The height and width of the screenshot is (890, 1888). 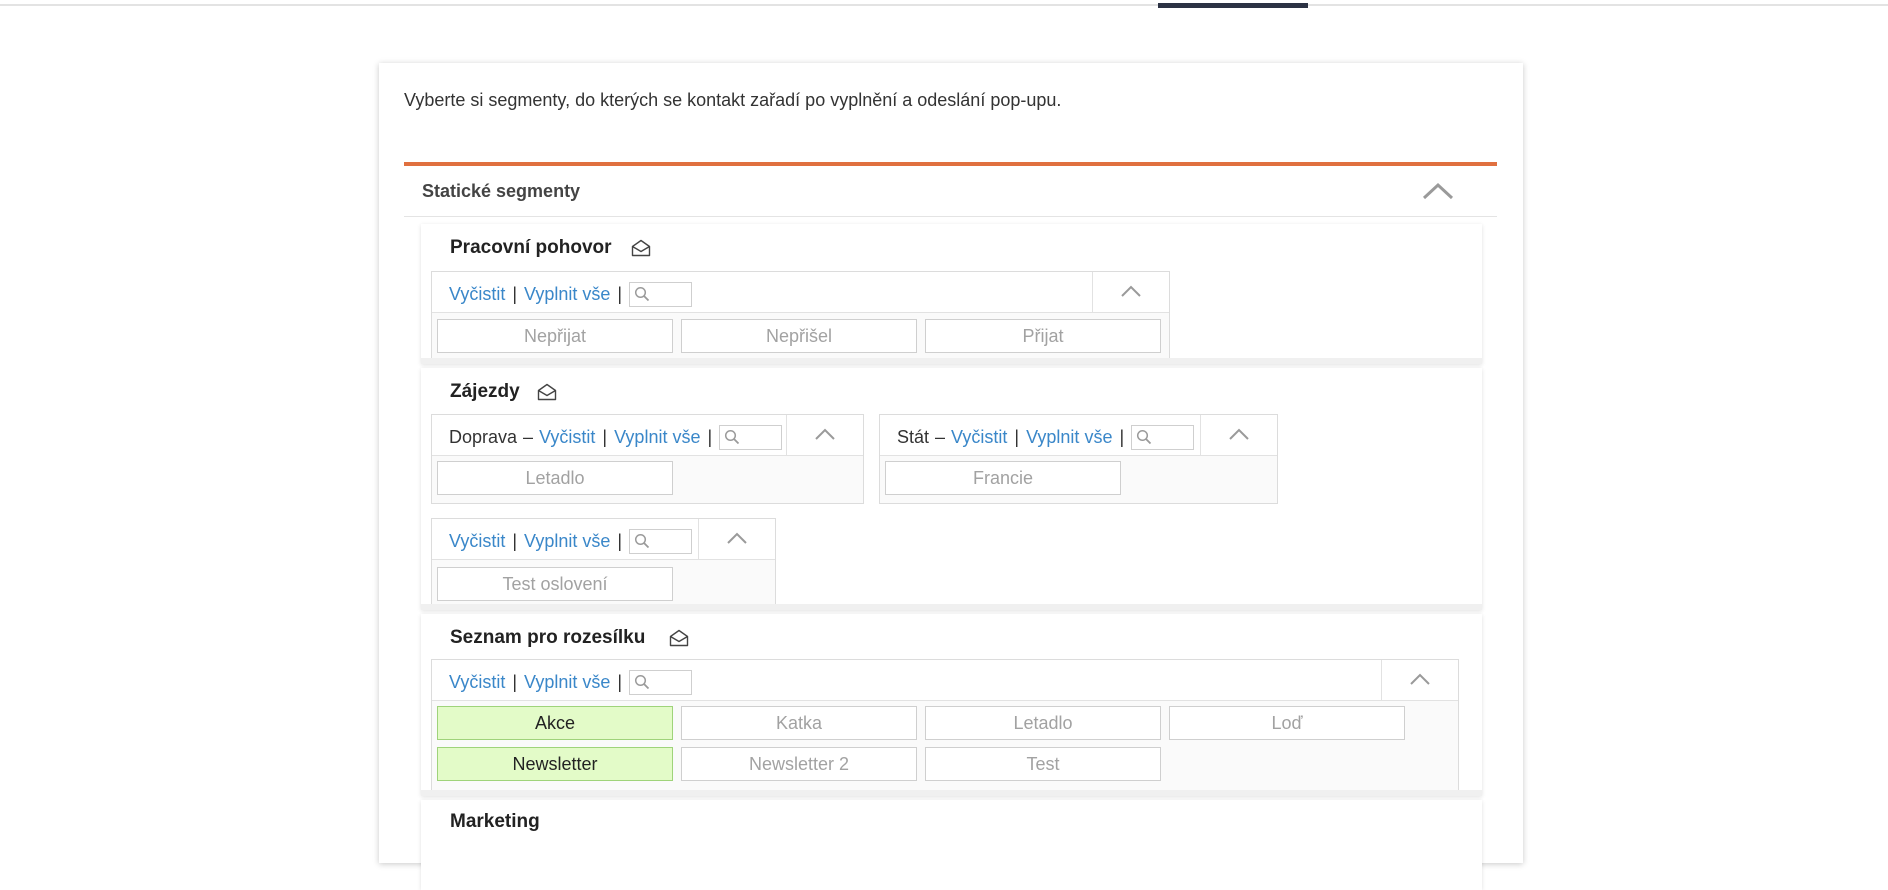 What do you see at coordinates (483, 437) in the screenshot?
I see `category-label: Doprava` at bounding box center [483, 437].